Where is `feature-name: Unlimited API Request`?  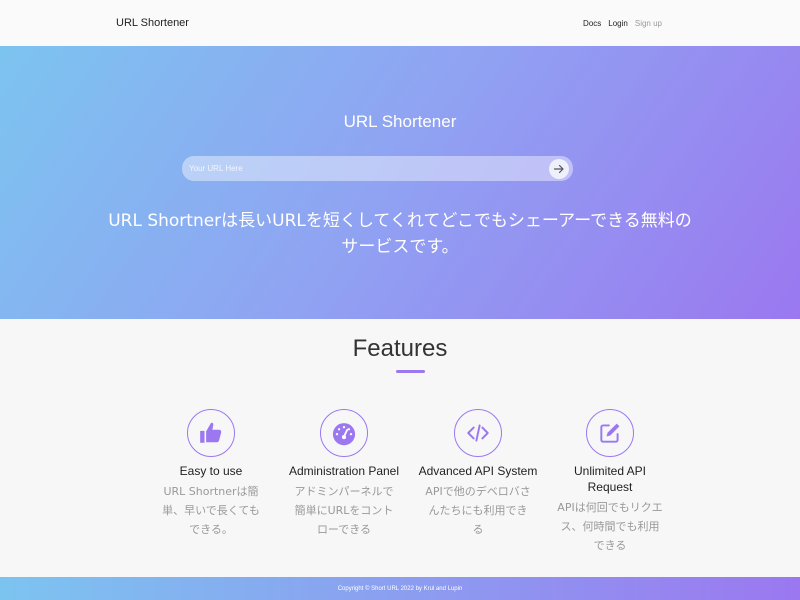 feature-name: Unlimited API Request is located at coordinates (610, 479).